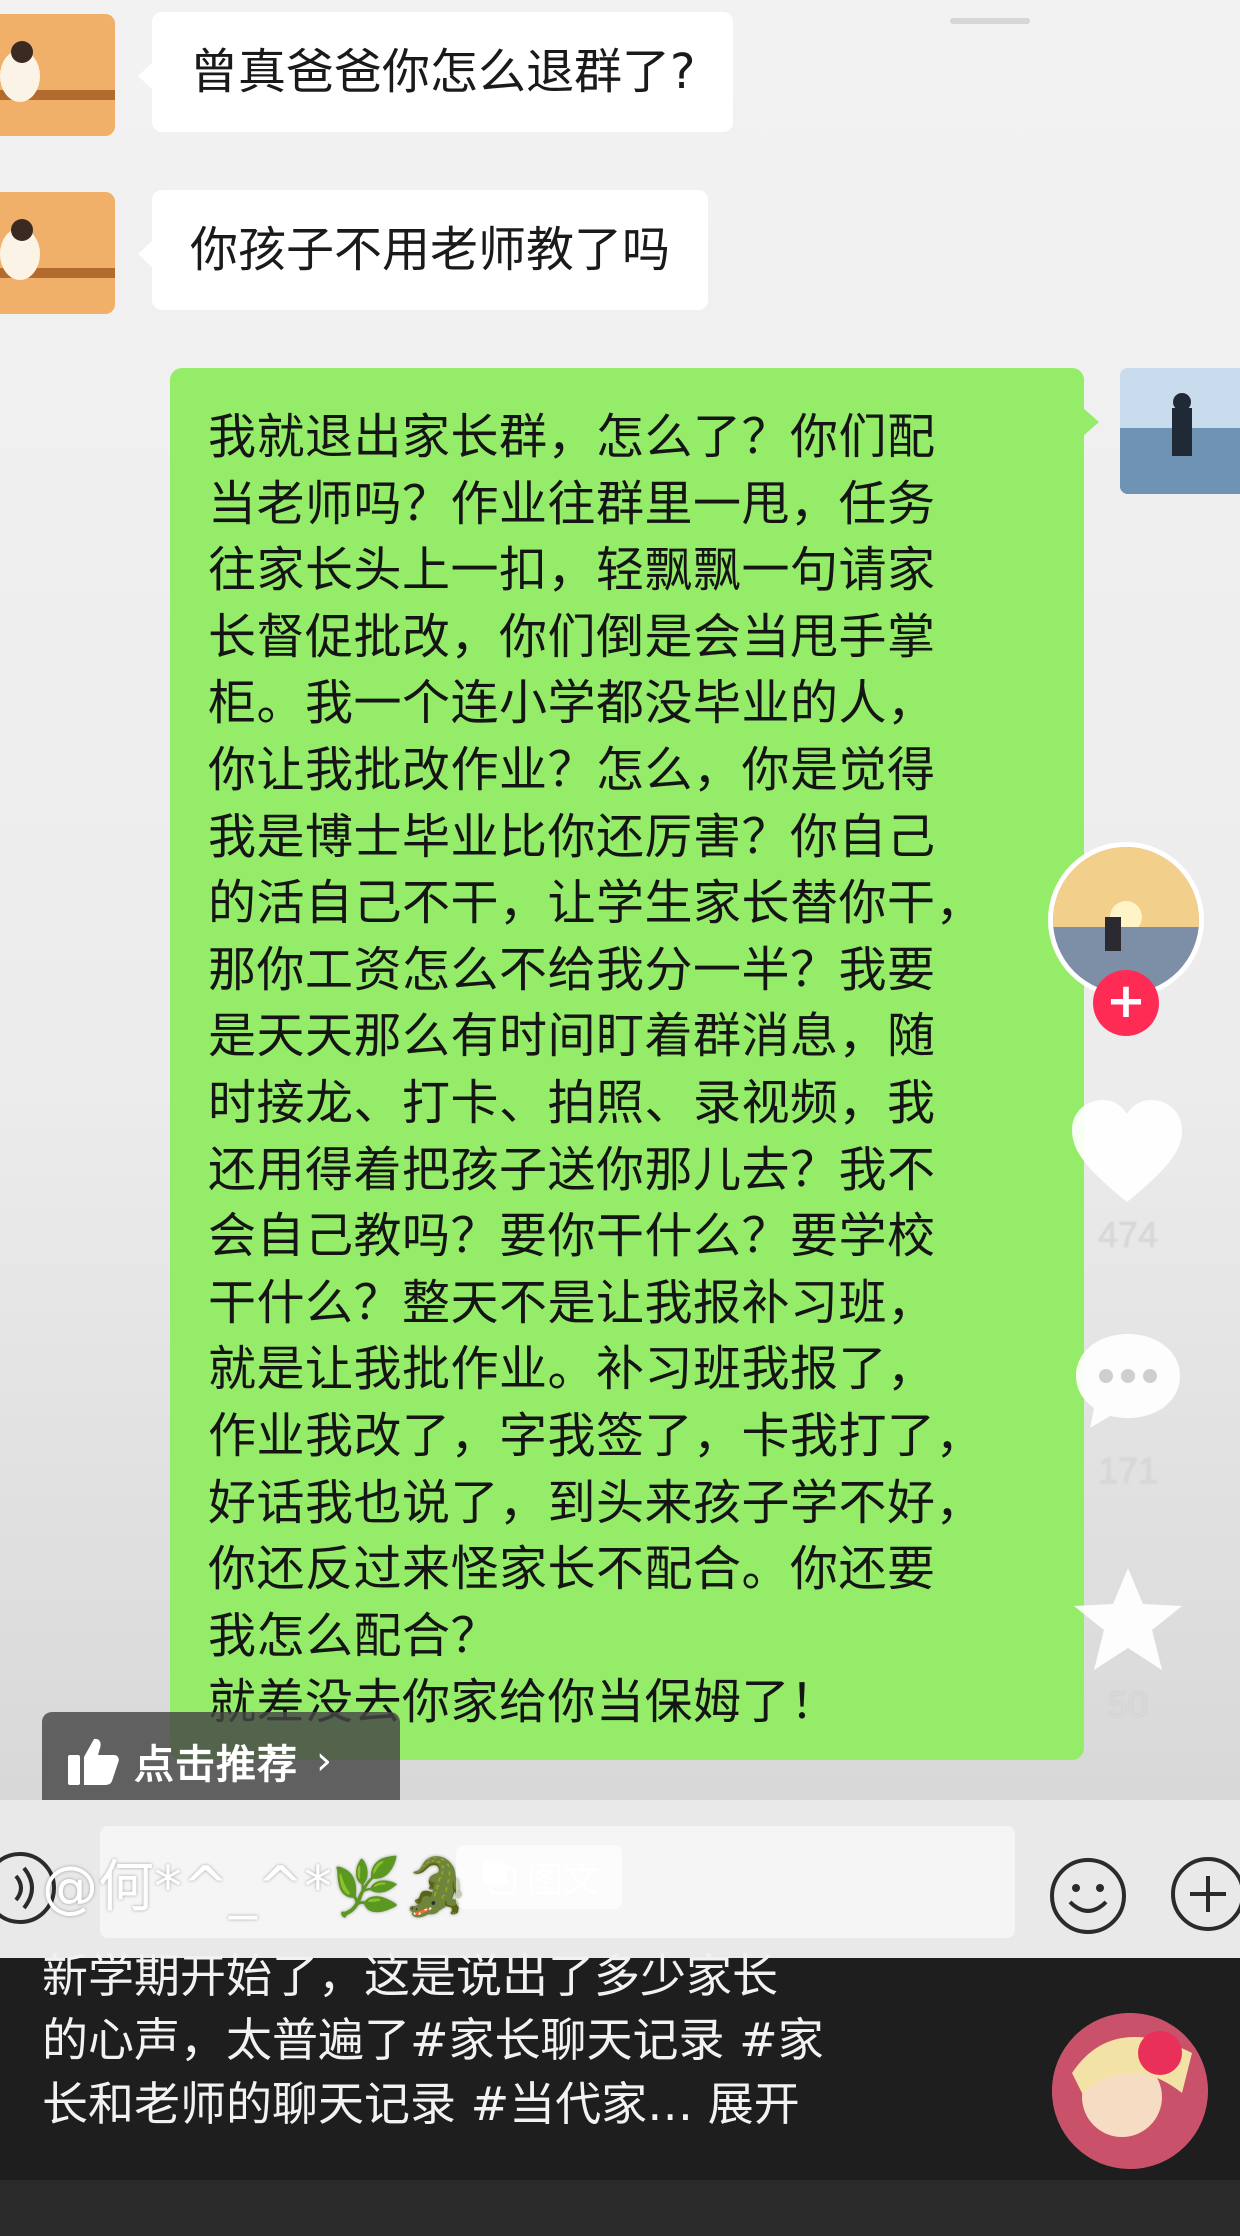  I want to click on heart-icon, so click(1127, 1152).